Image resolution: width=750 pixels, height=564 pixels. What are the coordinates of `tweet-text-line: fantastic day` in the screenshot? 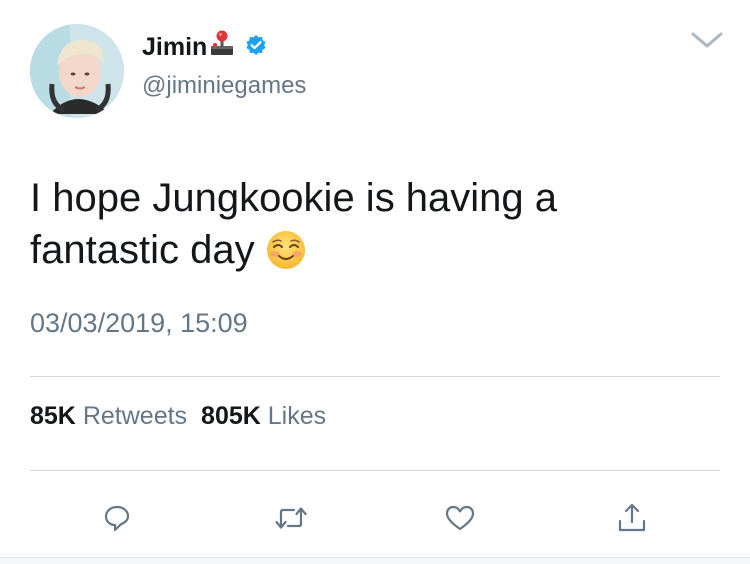 It's located at (142, 250).